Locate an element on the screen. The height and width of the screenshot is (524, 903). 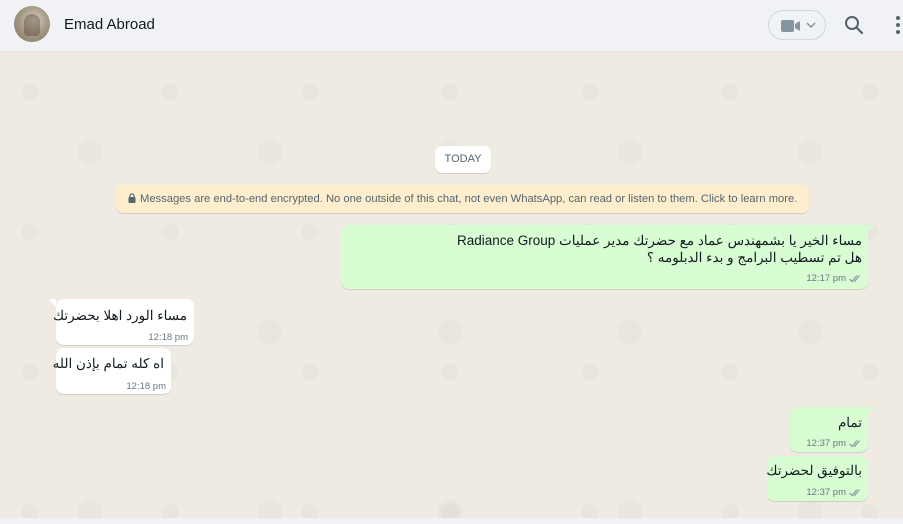
contact-name: Emad Abroad is located at coordinates (109, 24).